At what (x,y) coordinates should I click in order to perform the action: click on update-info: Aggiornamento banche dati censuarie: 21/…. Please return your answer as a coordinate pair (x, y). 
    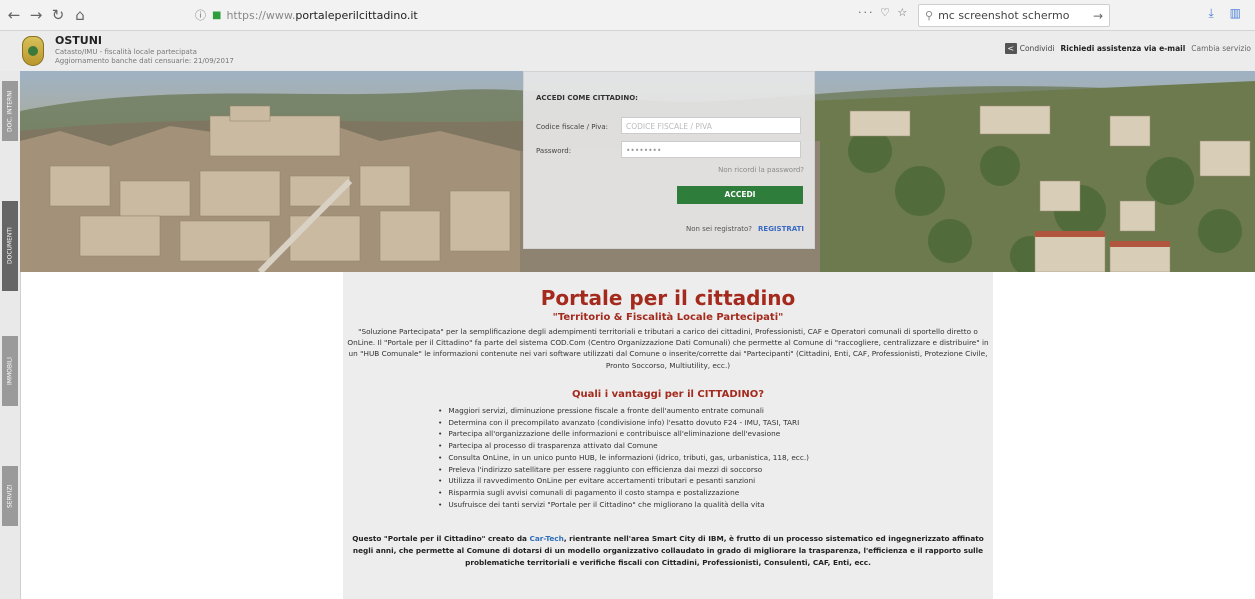
    Looking at the image, I should click on (144, 61).